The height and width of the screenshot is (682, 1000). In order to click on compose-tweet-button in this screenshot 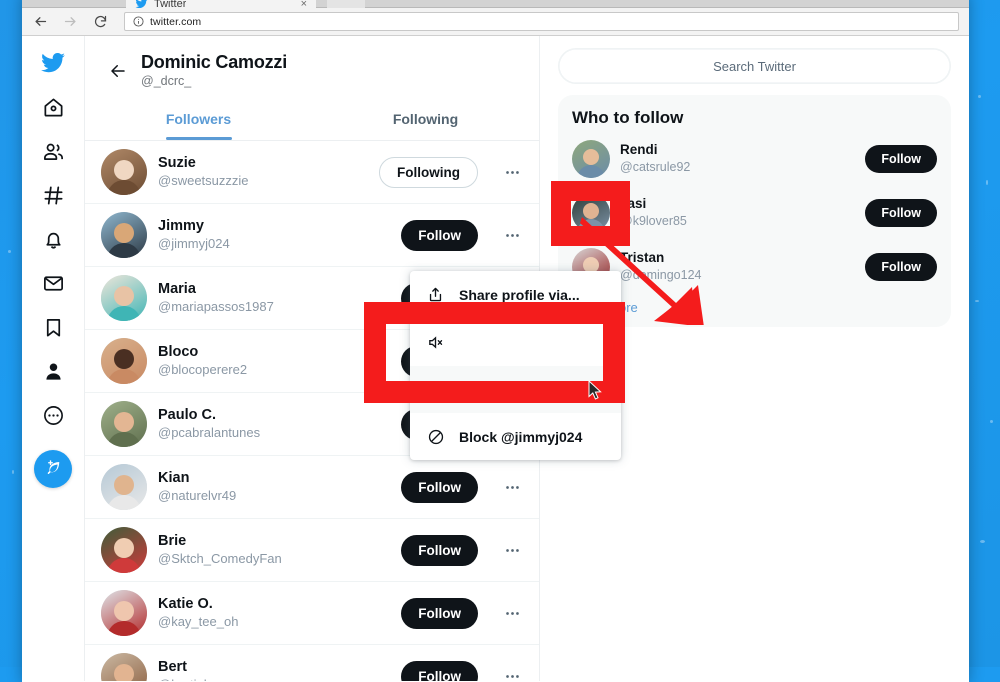, I will do `click(53, 469)`.